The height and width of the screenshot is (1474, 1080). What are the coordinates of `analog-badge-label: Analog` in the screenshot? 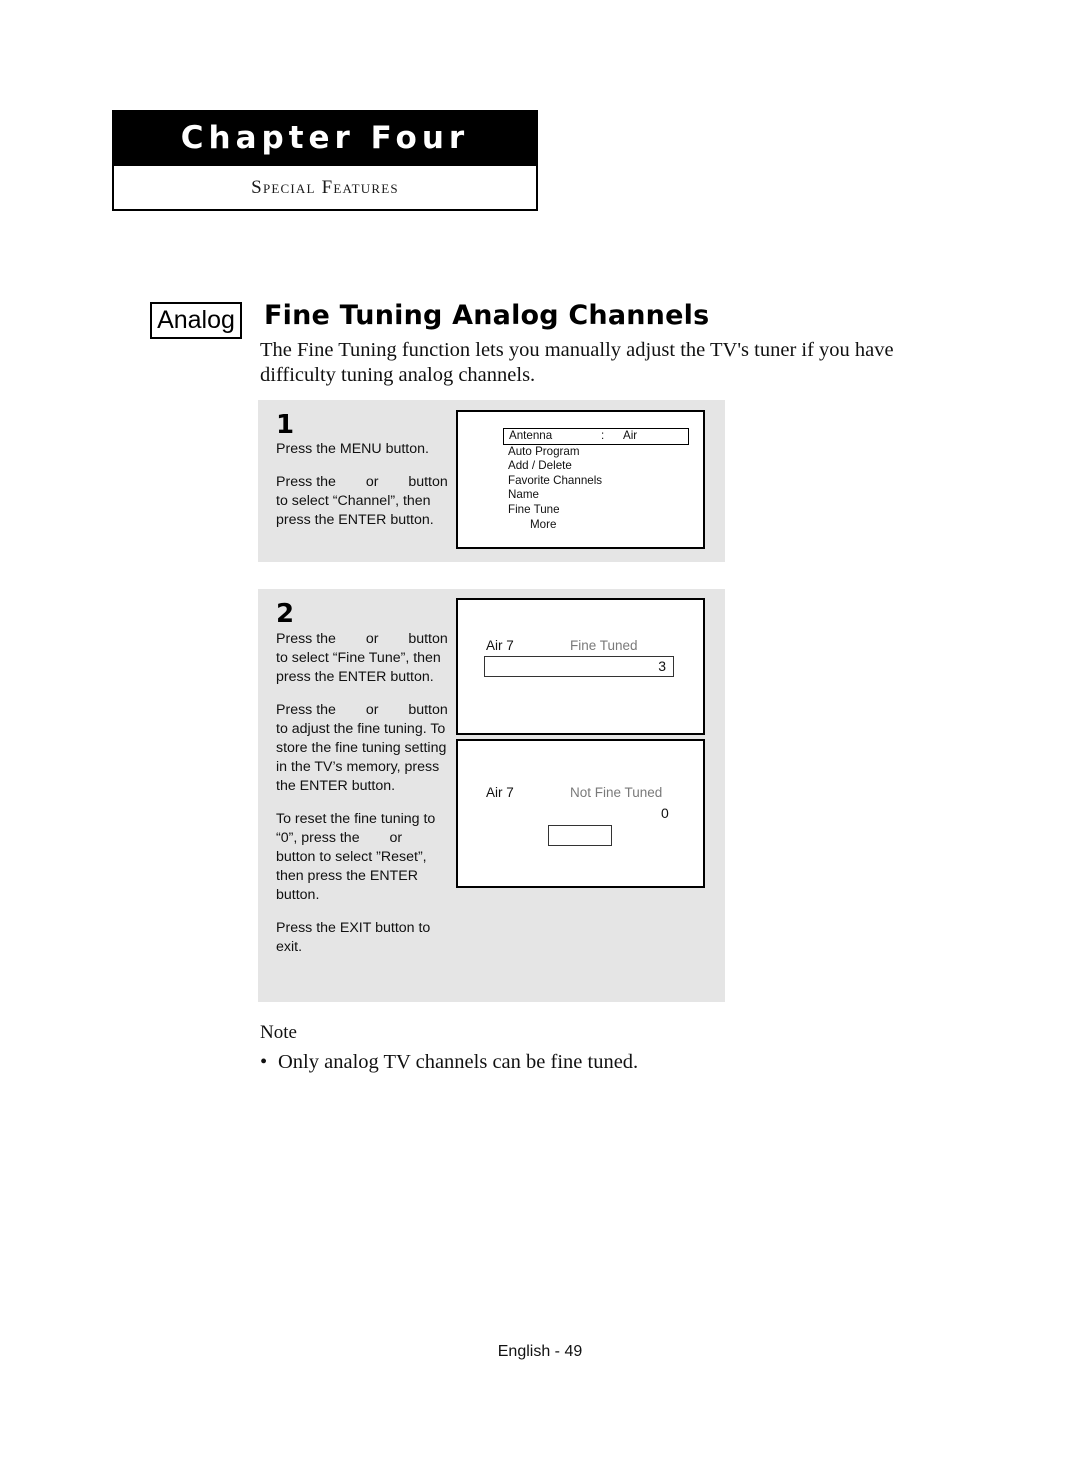 It's located at (196, 320).